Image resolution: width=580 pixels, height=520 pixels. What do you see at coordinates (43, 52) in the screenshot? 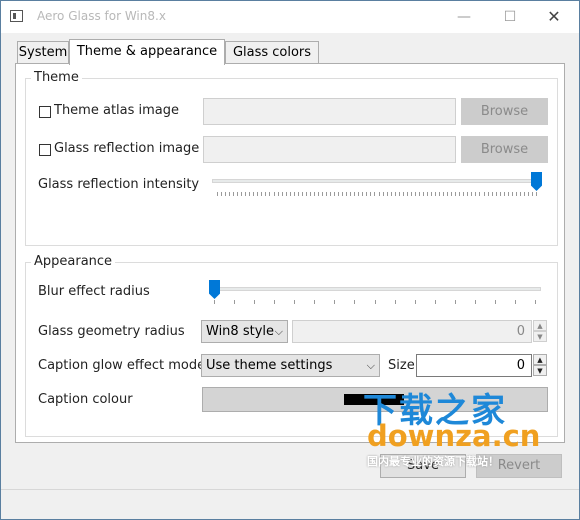
I see `tab-system: System` at bounding box center [43, 52].